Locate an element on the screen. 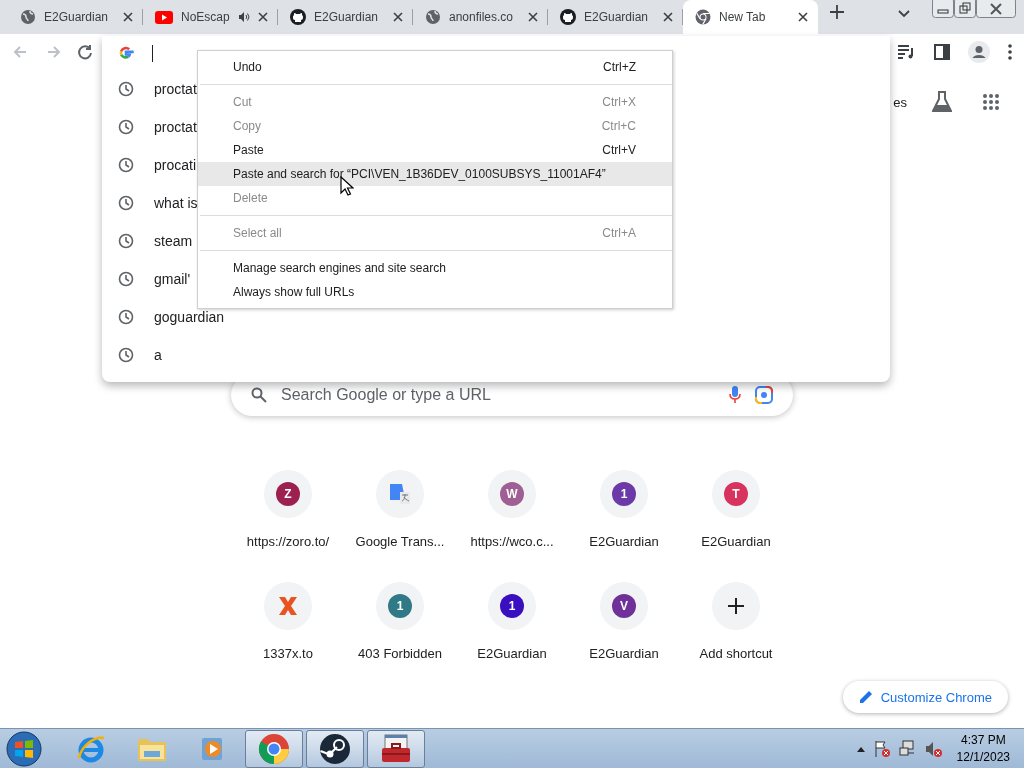 This screenshot has height=768, width=1024. shortcut-label: 403 Forbidden is located at coordinates (400, 653).